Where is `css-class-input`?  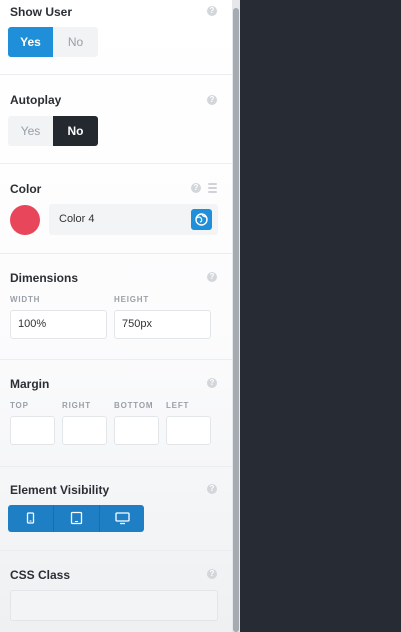 css-class-input is located at coordinates (114, 605).